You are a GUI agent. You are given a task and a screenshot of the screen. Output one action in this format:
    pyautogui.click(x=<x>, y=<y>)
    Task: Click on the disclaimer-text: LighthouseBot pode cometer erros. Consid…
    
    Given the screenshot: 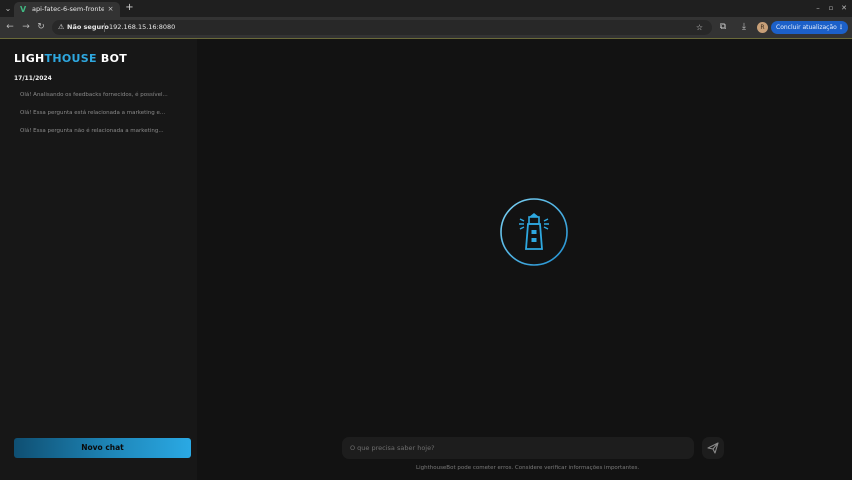 What is the action you would take?
    pyautogui.click(x=528, y=468)
    